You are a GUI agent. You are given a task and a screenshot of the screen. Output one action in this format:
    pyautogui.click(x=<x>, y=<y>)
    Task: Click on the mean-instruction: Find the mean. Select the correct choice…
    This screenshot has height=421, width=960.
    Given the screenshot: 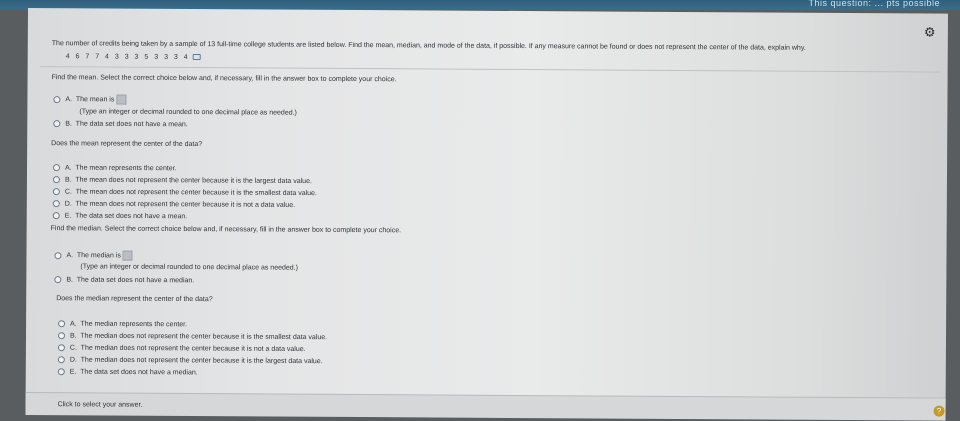 What is the action you would take?
    pyautogui.click(x=224, y=79)
    